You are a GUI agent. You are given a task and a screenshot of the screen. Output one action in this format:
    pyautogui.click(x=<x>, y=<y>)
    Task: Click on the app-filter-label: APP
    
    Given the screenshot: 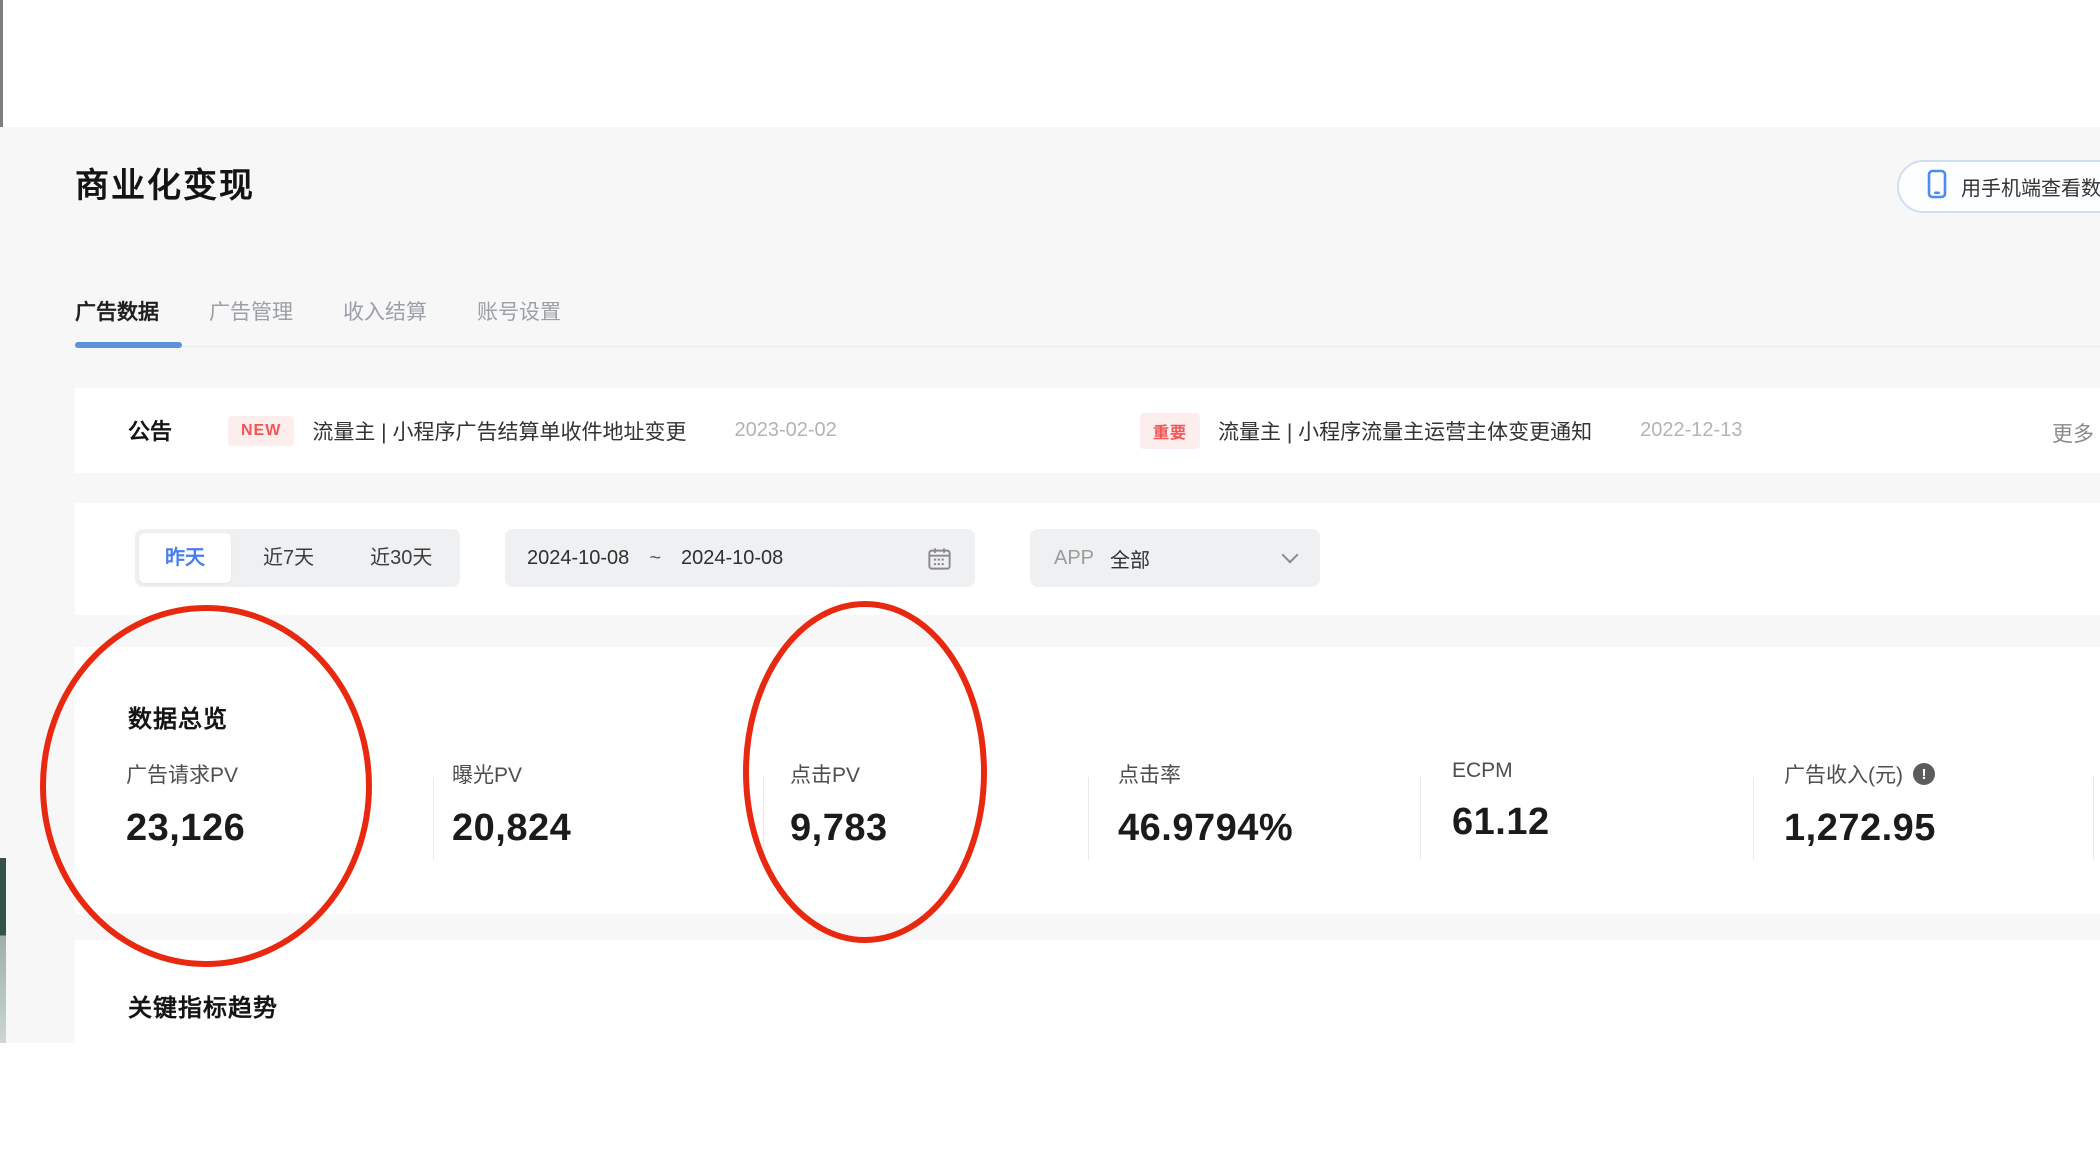 What is the action you would take?
    pyautogui.click(x=1074, y=557)
    